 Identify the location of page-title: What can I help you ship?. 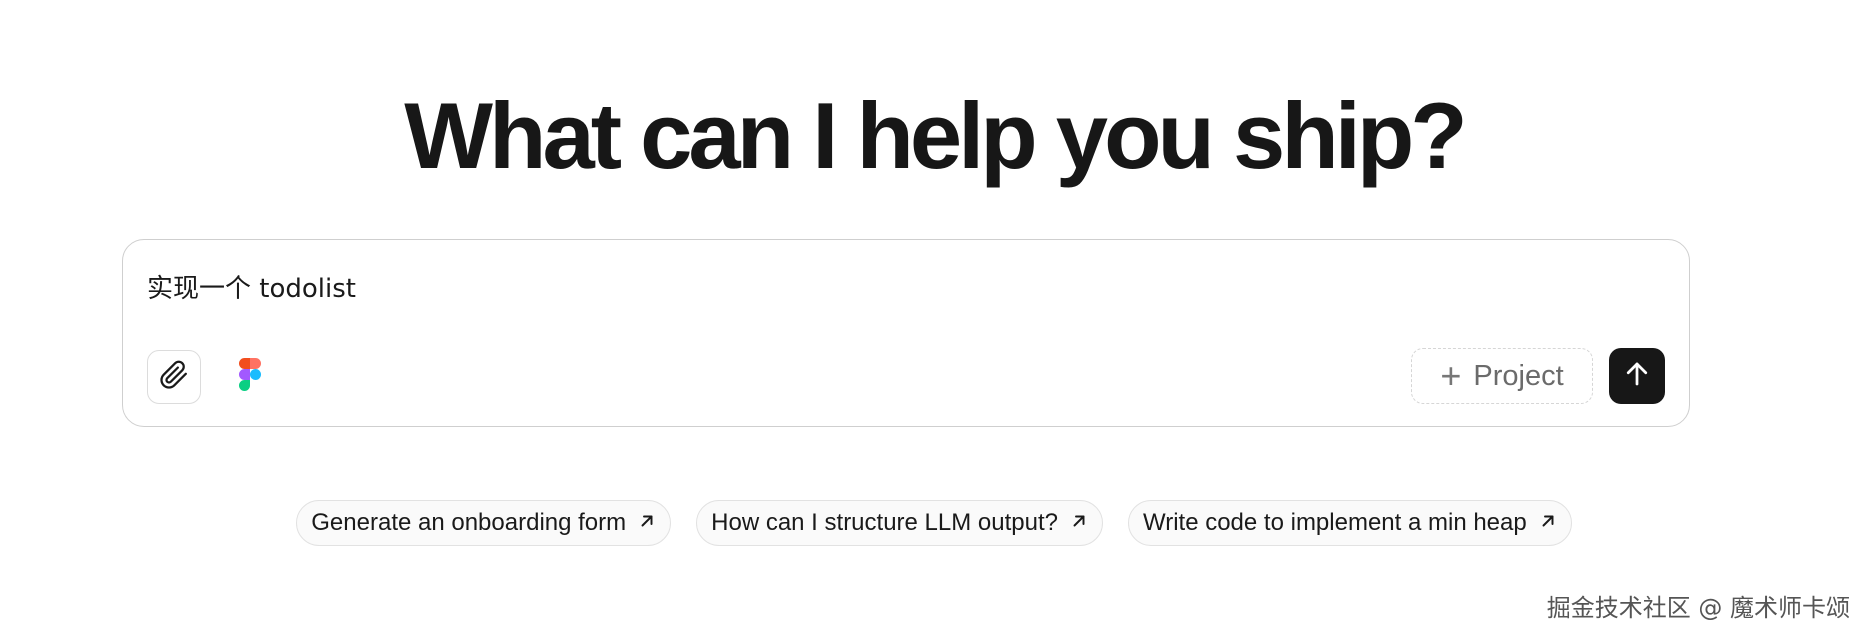
(935, 135).